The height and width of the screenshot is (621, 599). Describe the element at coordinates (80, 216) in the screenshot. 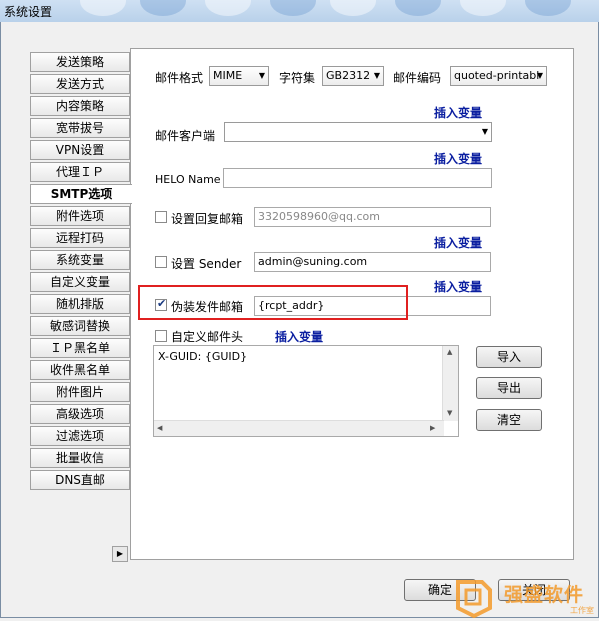

I see `tab-attachment-options: 附件选项` at that location.